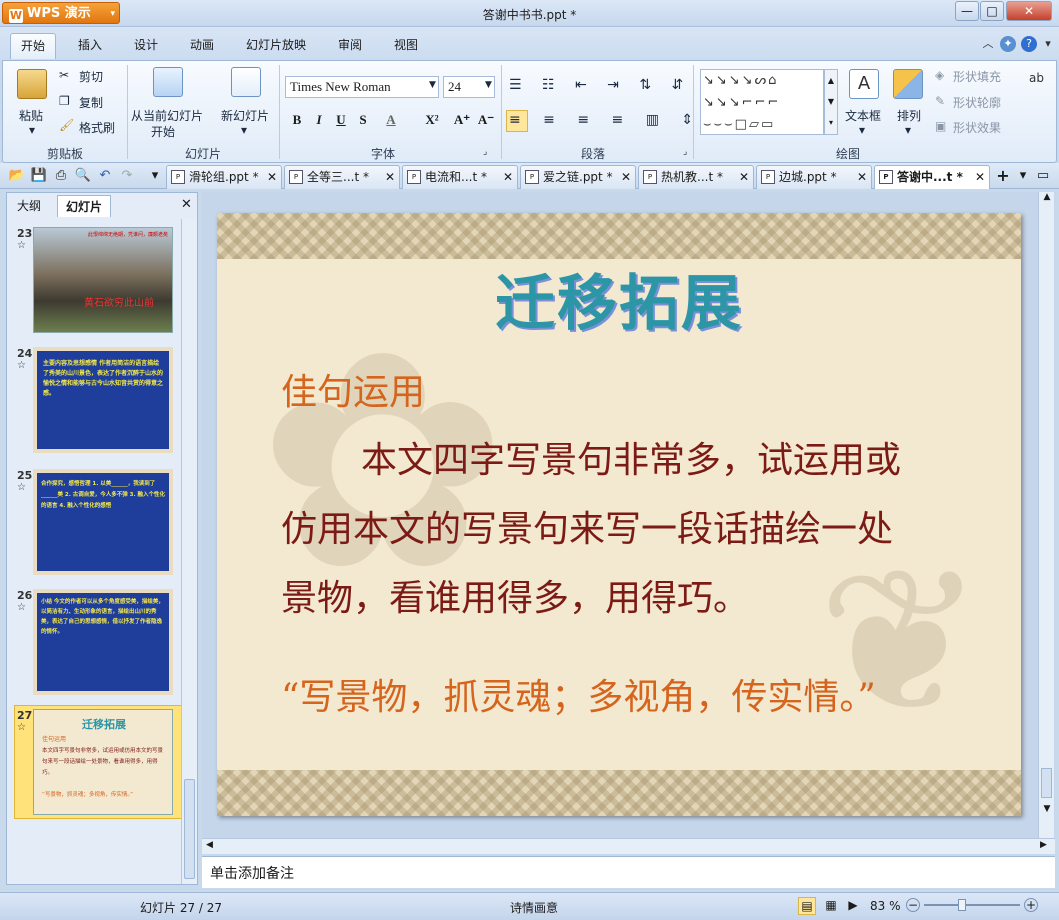 The image size is (1059, 920). I want to click on print-icon: ⎙, so click(61, 176).